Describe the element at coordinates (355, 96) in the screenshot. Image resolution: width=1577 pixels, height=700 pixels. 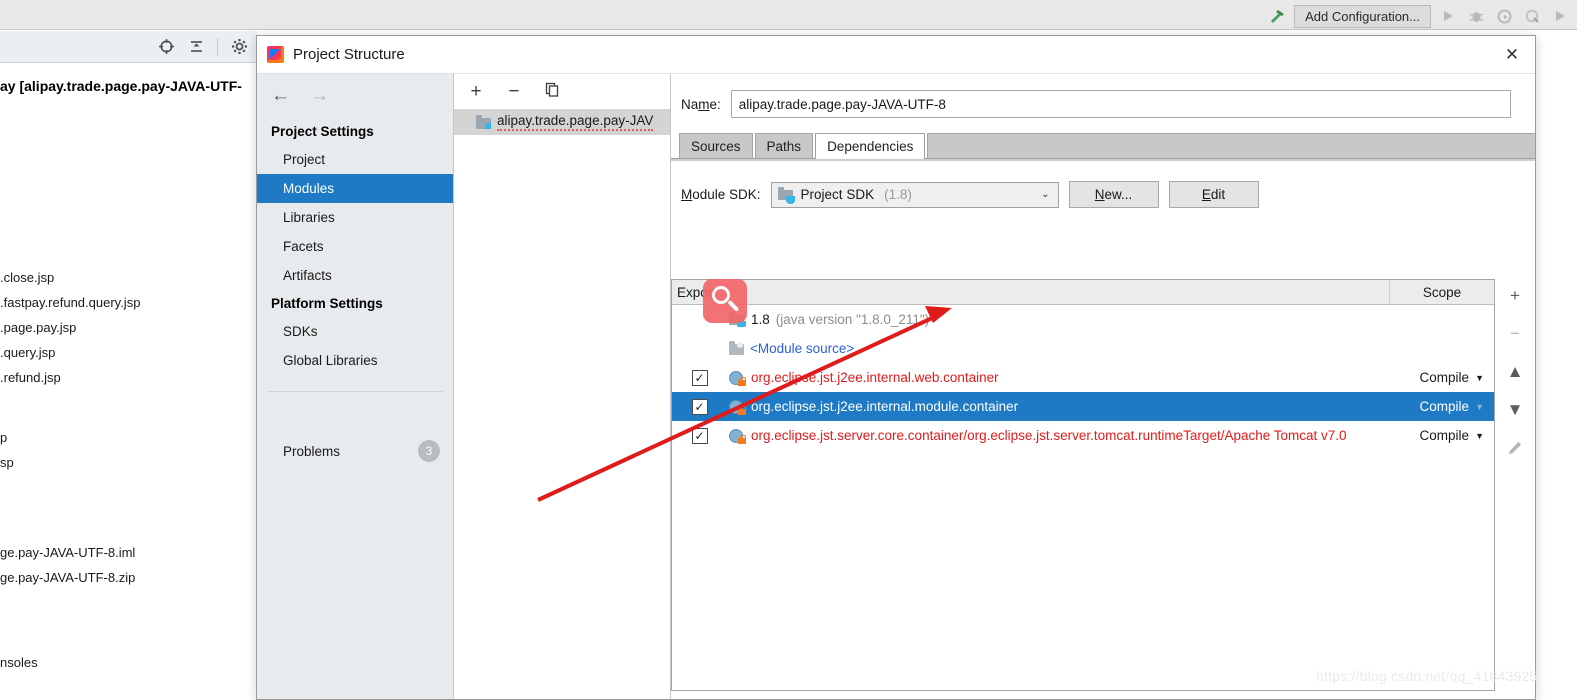
I see `sidebar-nav: ← →` at that location.